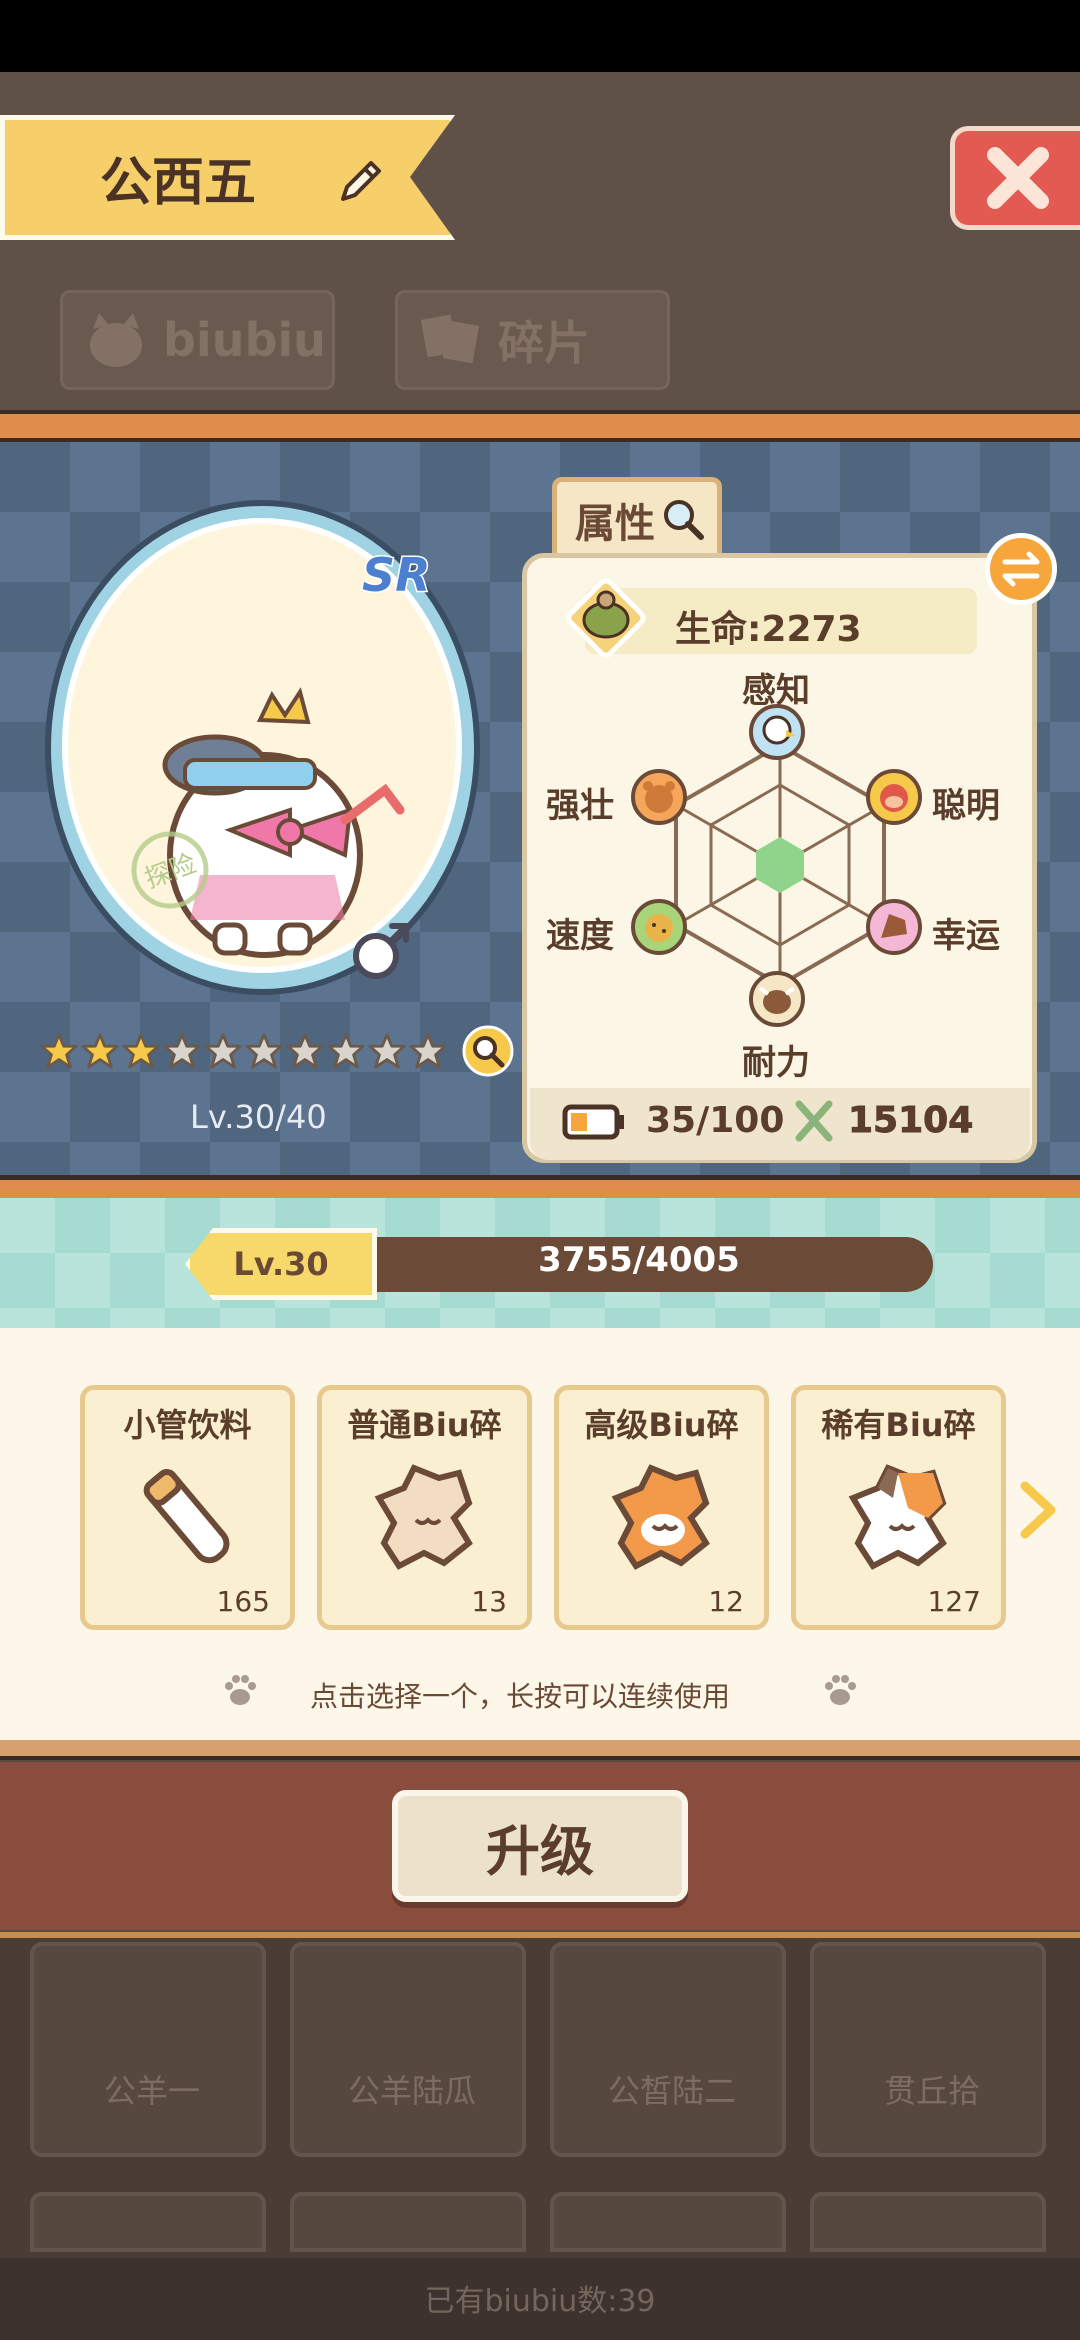  I want to click on character-name: 公西五, so click(178, 183).